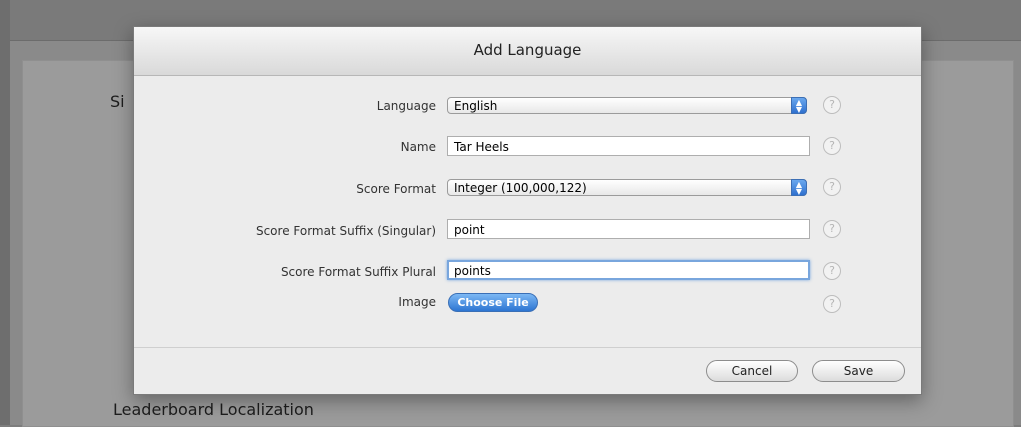 The height and width of the screenshot is (427, 1021). What do you see at coordinates (418, 147) in the screenshot?
I see `name-label: Name` at bounding box center [418, 147].